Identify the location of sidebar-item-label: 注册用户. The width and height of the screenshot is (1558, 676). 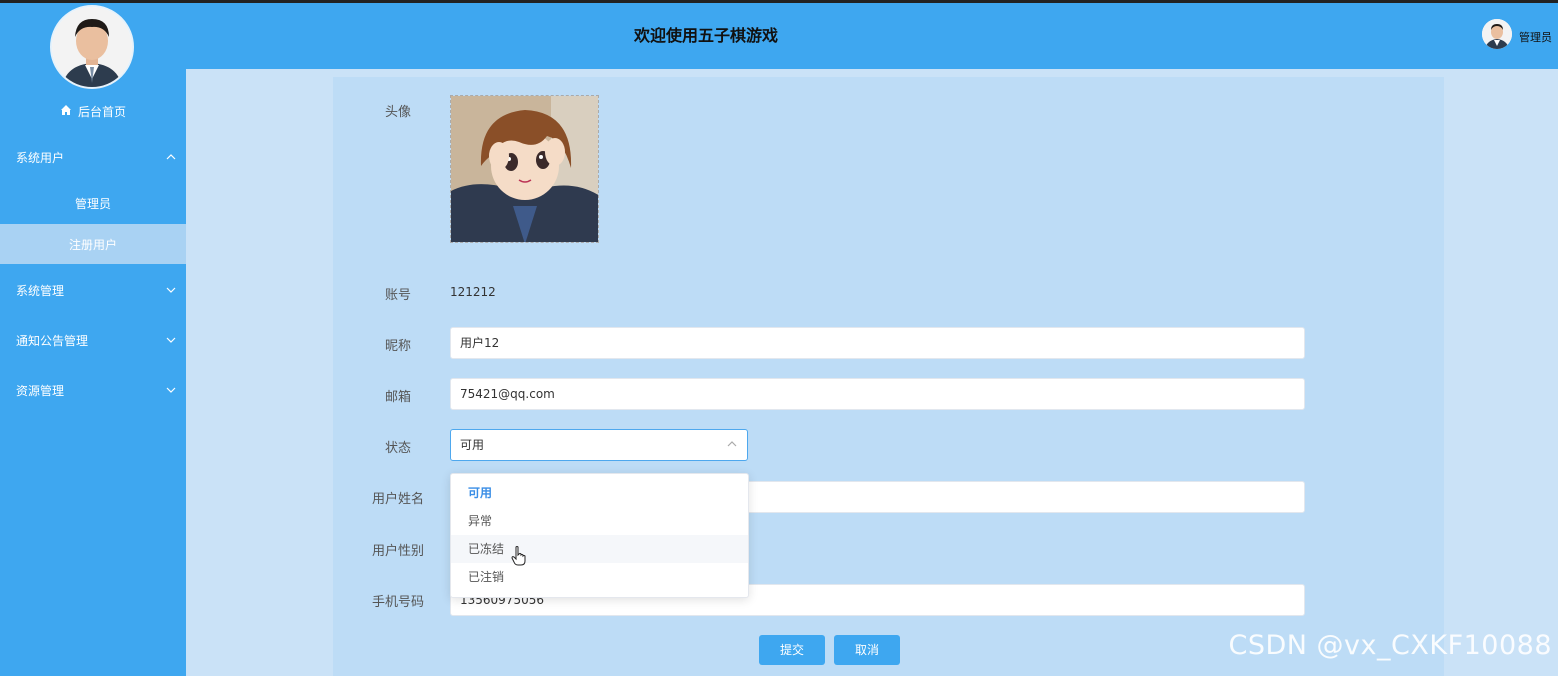
(92, 244).